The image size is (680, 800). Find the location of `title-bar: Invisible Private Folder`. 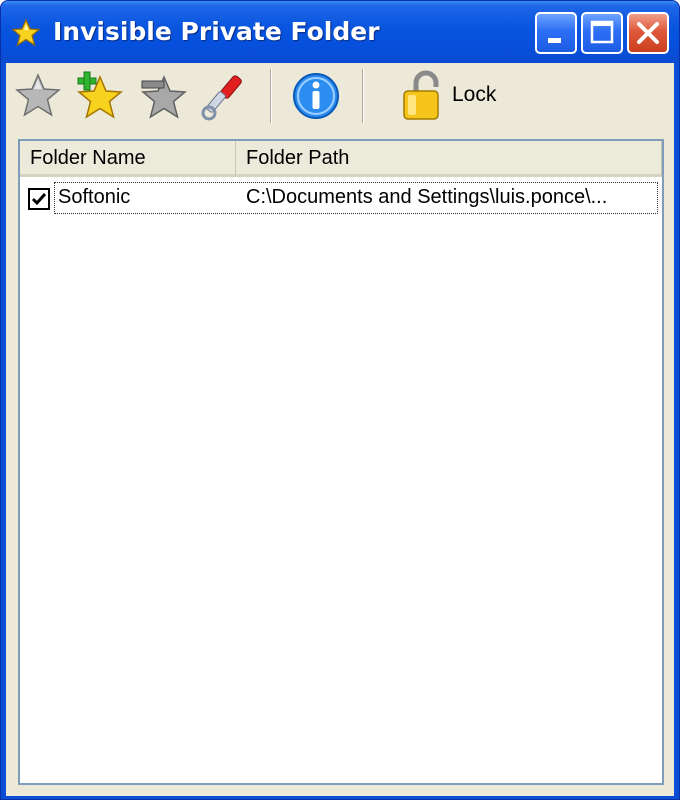

title-bar: Invisible Private Folder is located at coordinates (340, 32).